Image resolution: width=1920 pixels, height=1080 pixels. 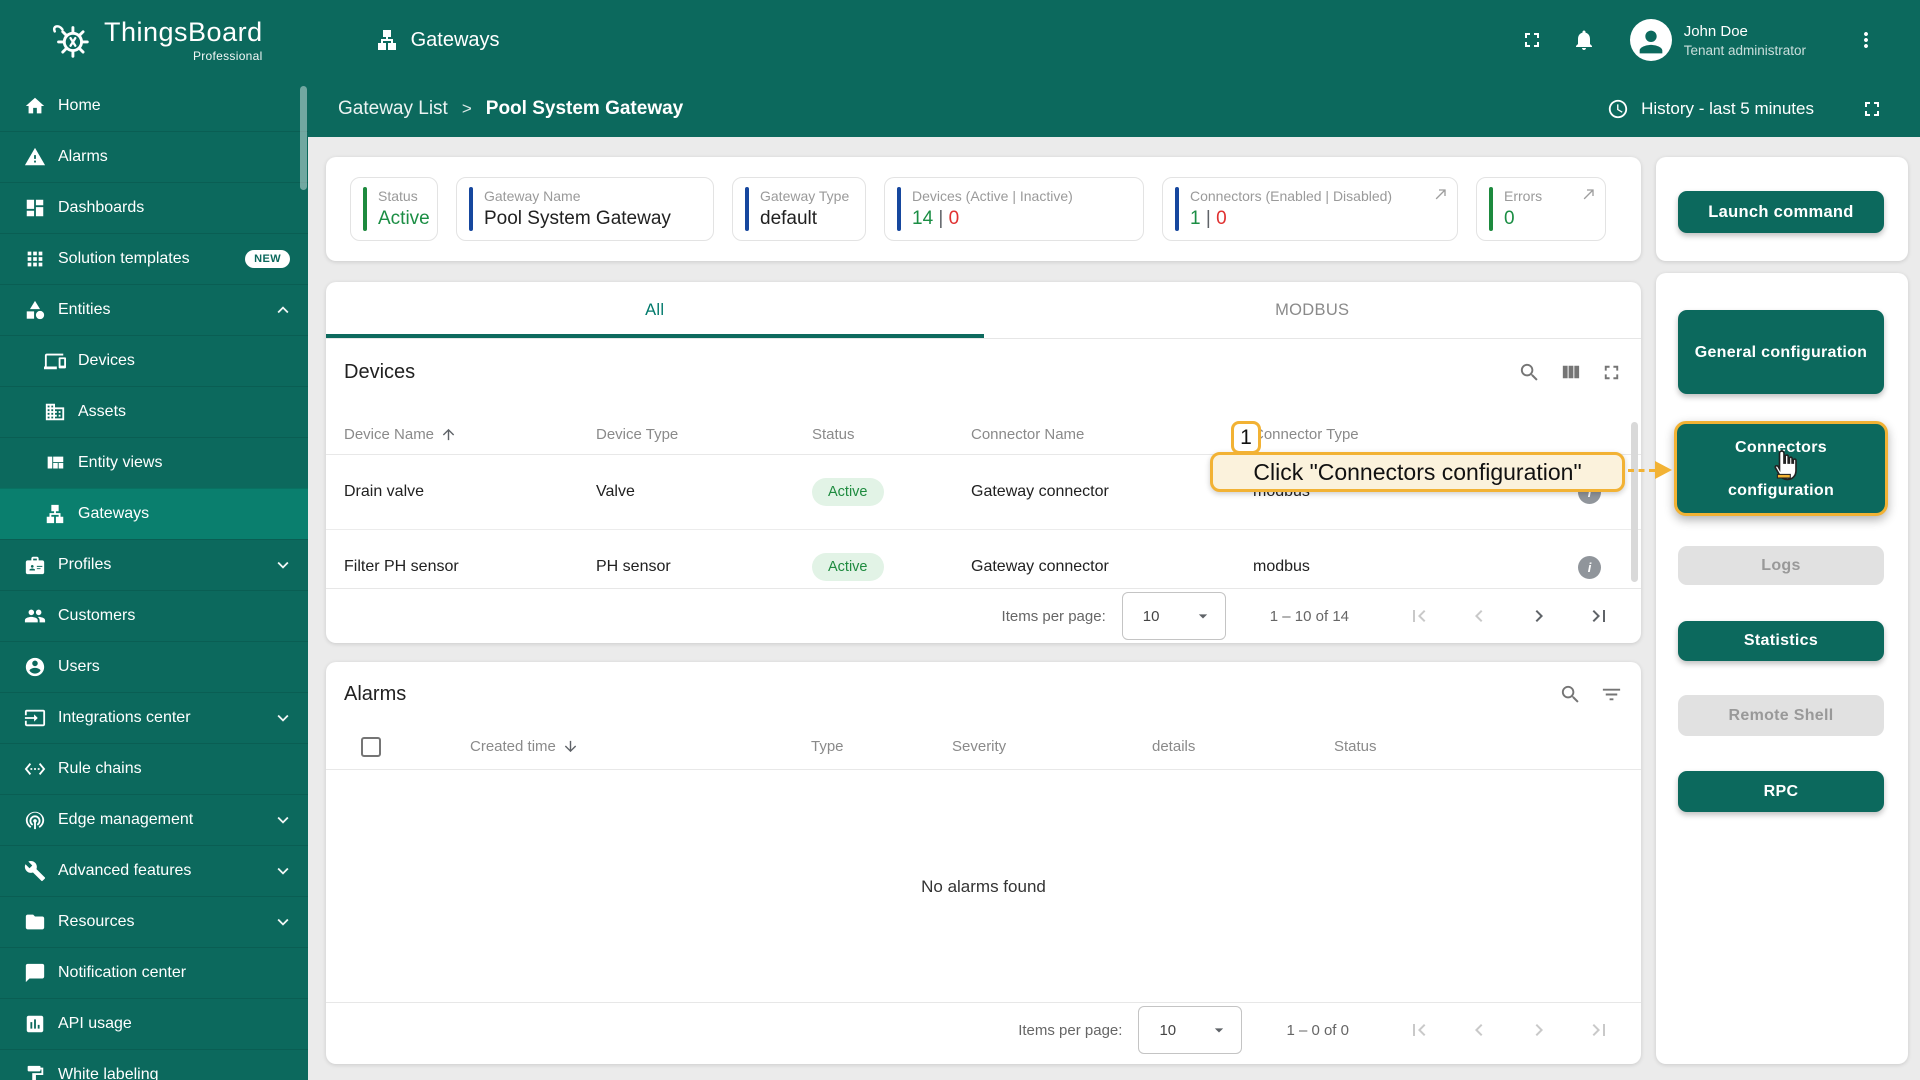 What do you see at coordinates (154, 768) in the screenshot?
I see `sidebar-item-rule-chains: Rule chains` at bounding box center [154, 768].